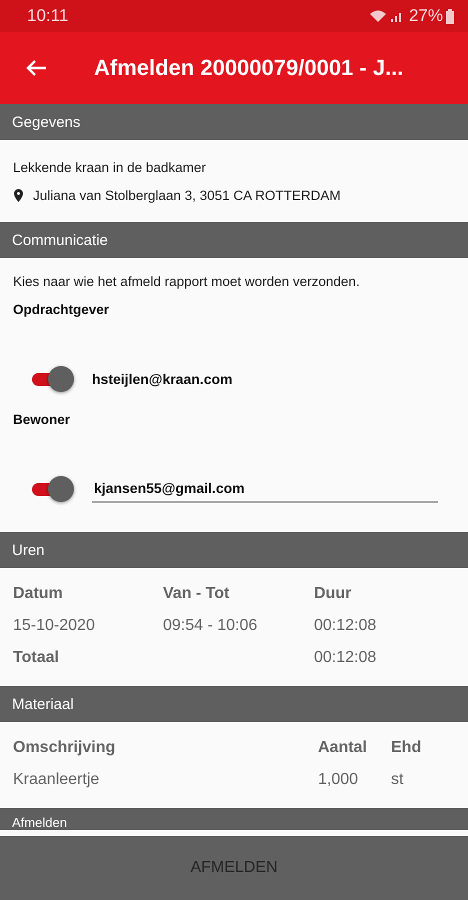  Describe the element at coordinates (406, 748) in the screenshot. I see `column-header: Ehd` at that location.